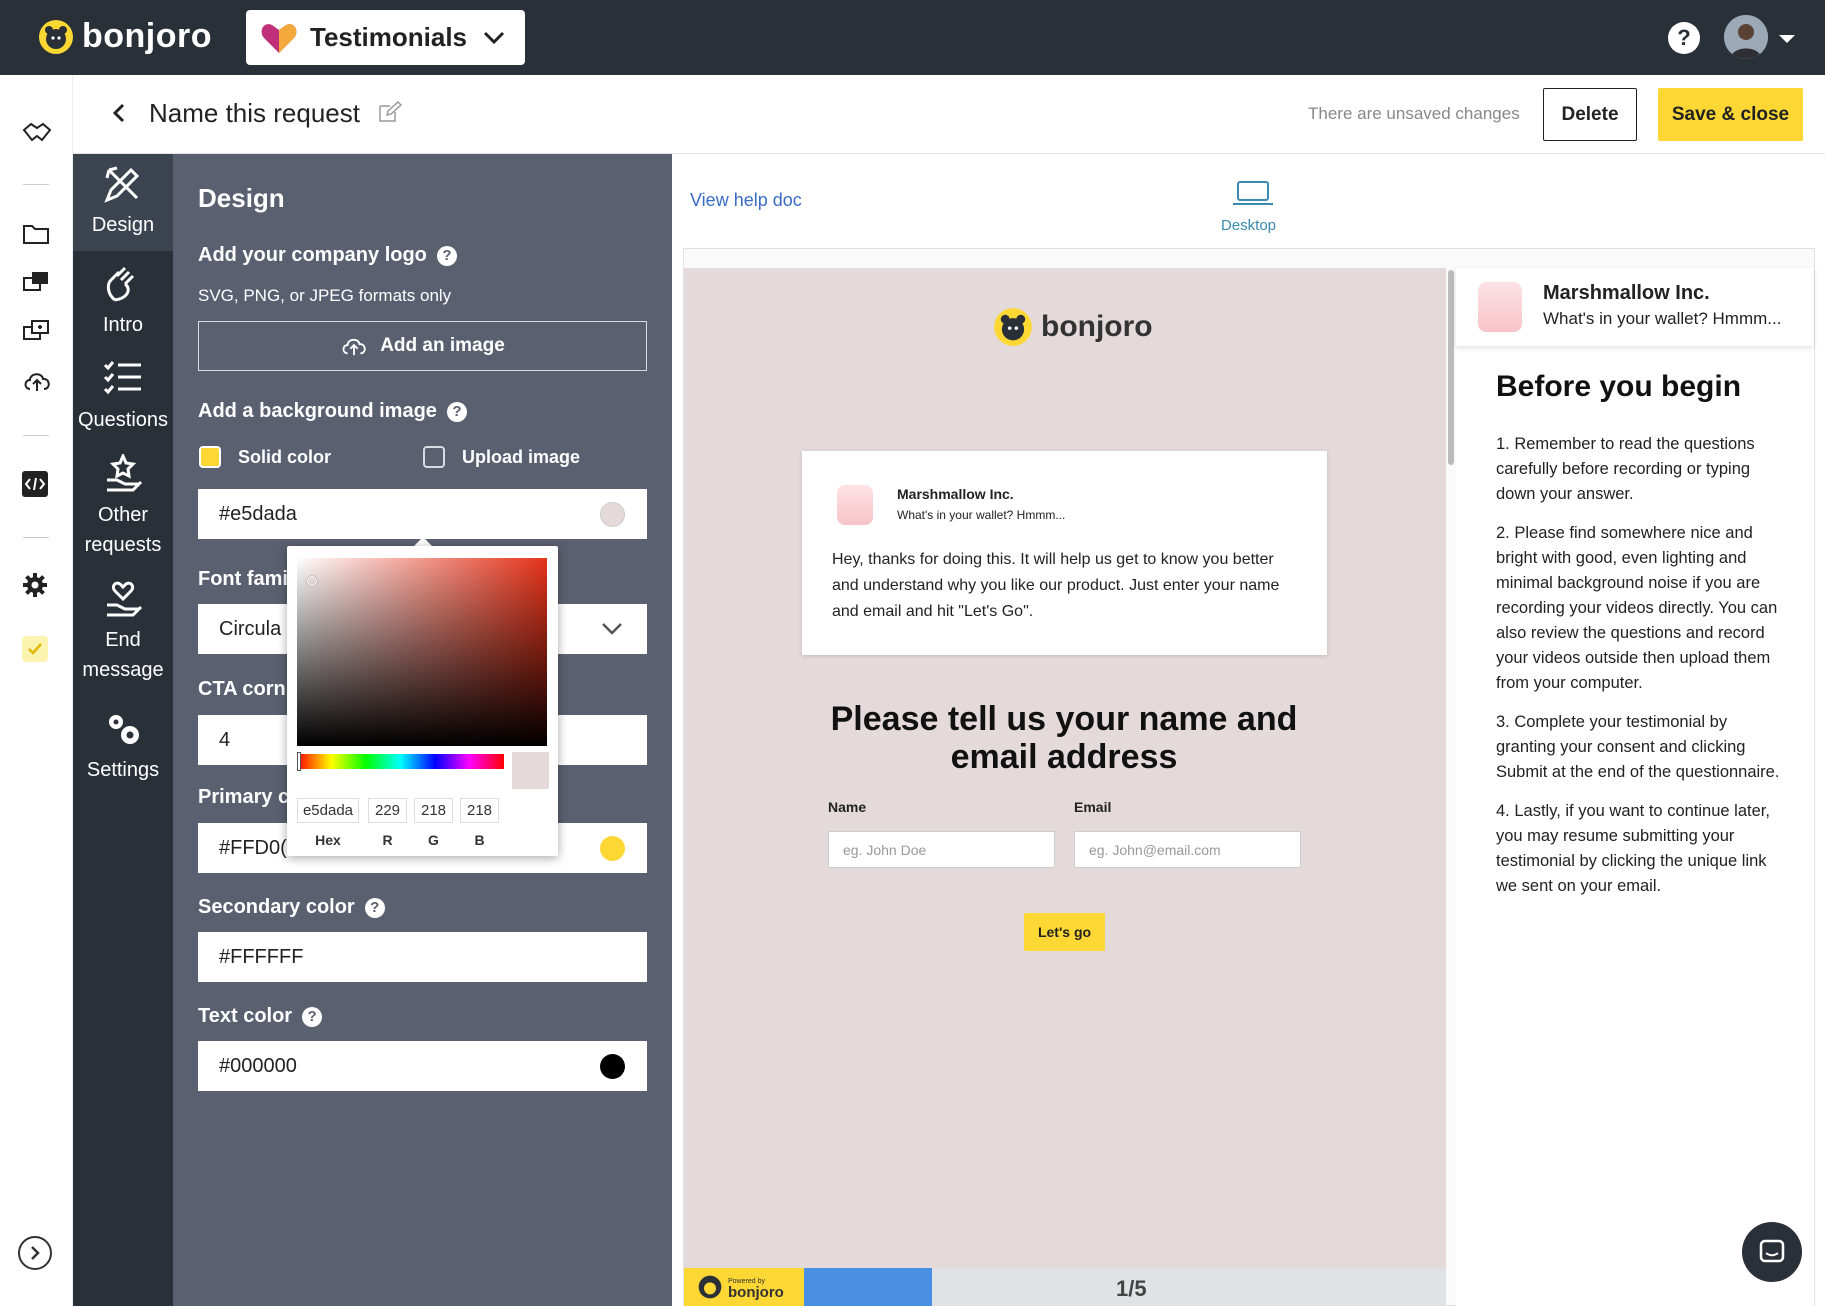 The width and height of the screenshot is (1825, 1306). Describe the element at coordinates (479, 810) in the screenshot. I see `b-field: 218` at that location.